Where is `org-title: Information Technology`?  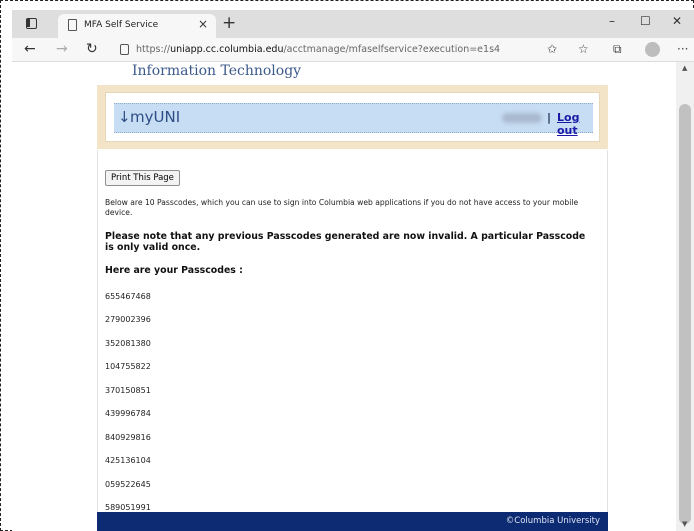
org-title: Information Technology is located at coordinates (217, 71).